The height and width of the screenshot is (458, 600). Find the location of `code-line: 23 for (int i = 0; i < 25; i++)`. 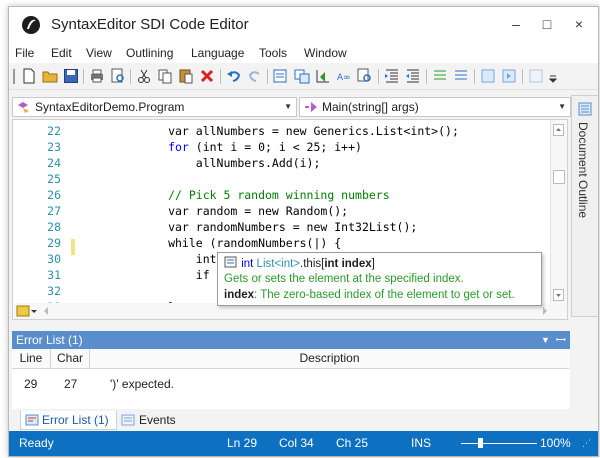

code-line: 23 for (int i = 0; i < 25; i++) is located at coordinates (283, 147).